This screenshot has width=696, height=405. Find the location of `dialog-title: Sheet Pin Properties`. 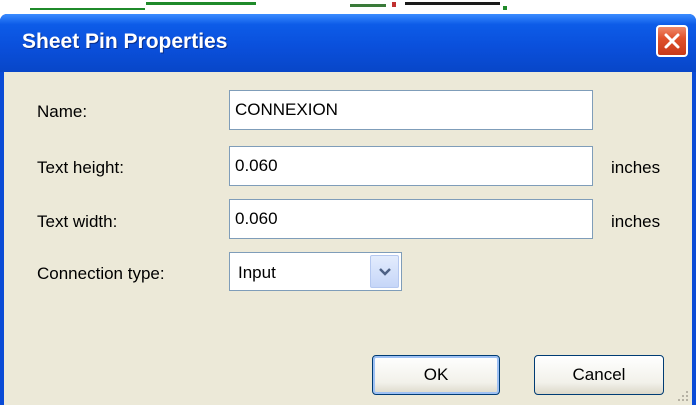

dialog-title: Sheet Pin Properties is located at coordinates (125, 41).